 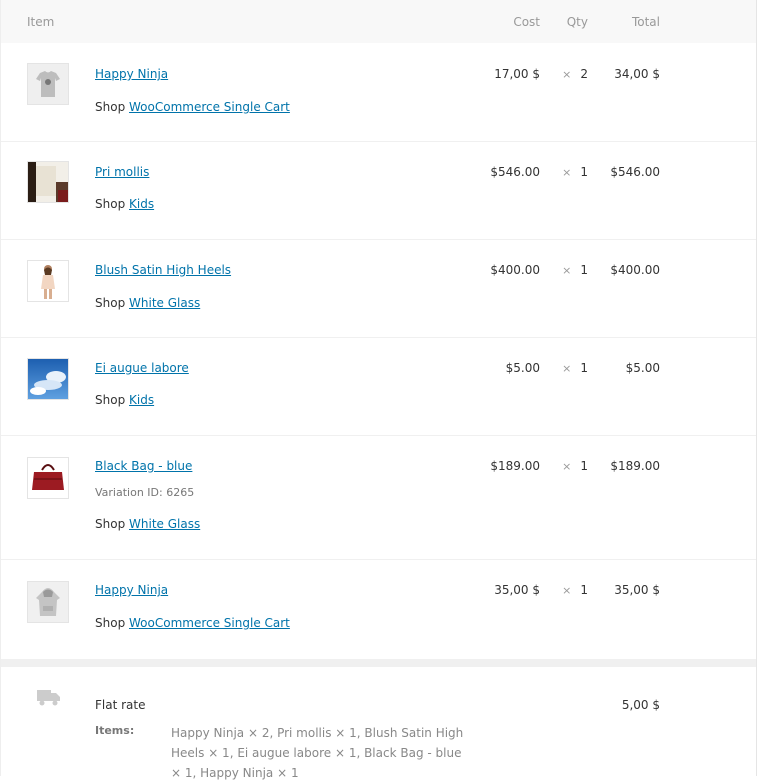 What do you see at coordinates (122, 172) in the screenshot?
I see `product-name-link: Pri mollis` at bounding box center [122, 172].